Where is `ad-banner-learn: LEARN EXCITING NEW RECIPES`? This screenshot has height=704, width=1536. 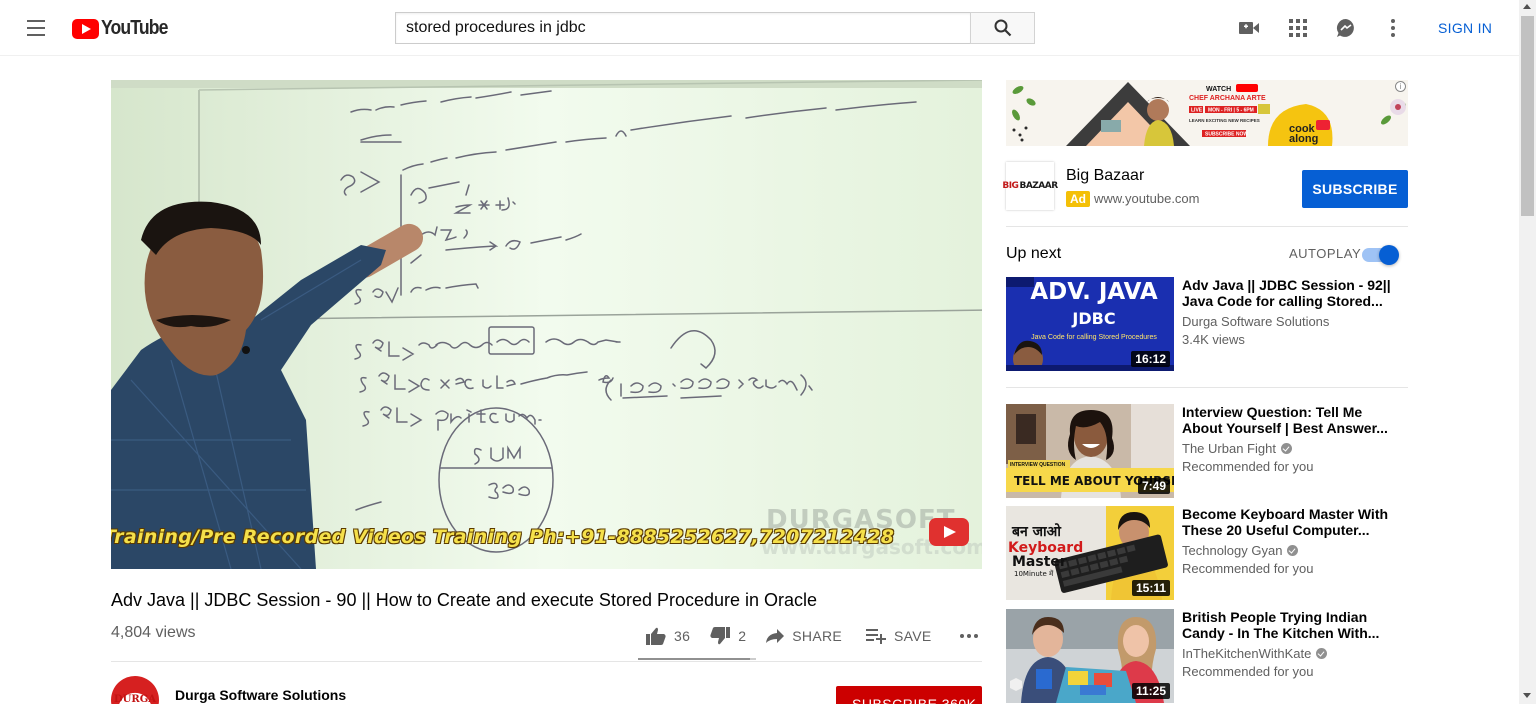 ad-banner-learn: LEARN EXCITING NEW RECIPES is located at coordinates (1224, 120).